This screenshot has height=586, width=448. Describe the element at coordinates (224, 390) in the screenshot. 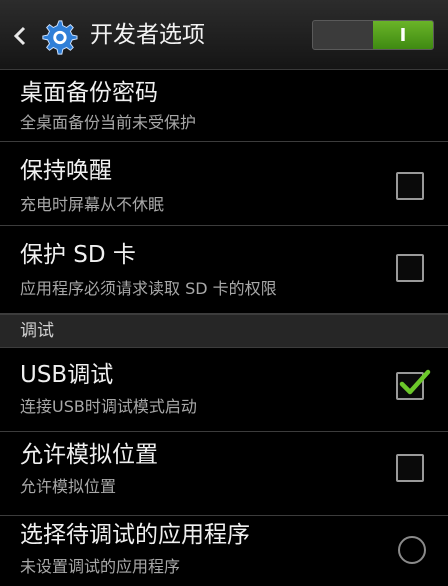

I see `list-item-usb-debugging: USB调试 连接USB时调试模式启动` at that location.